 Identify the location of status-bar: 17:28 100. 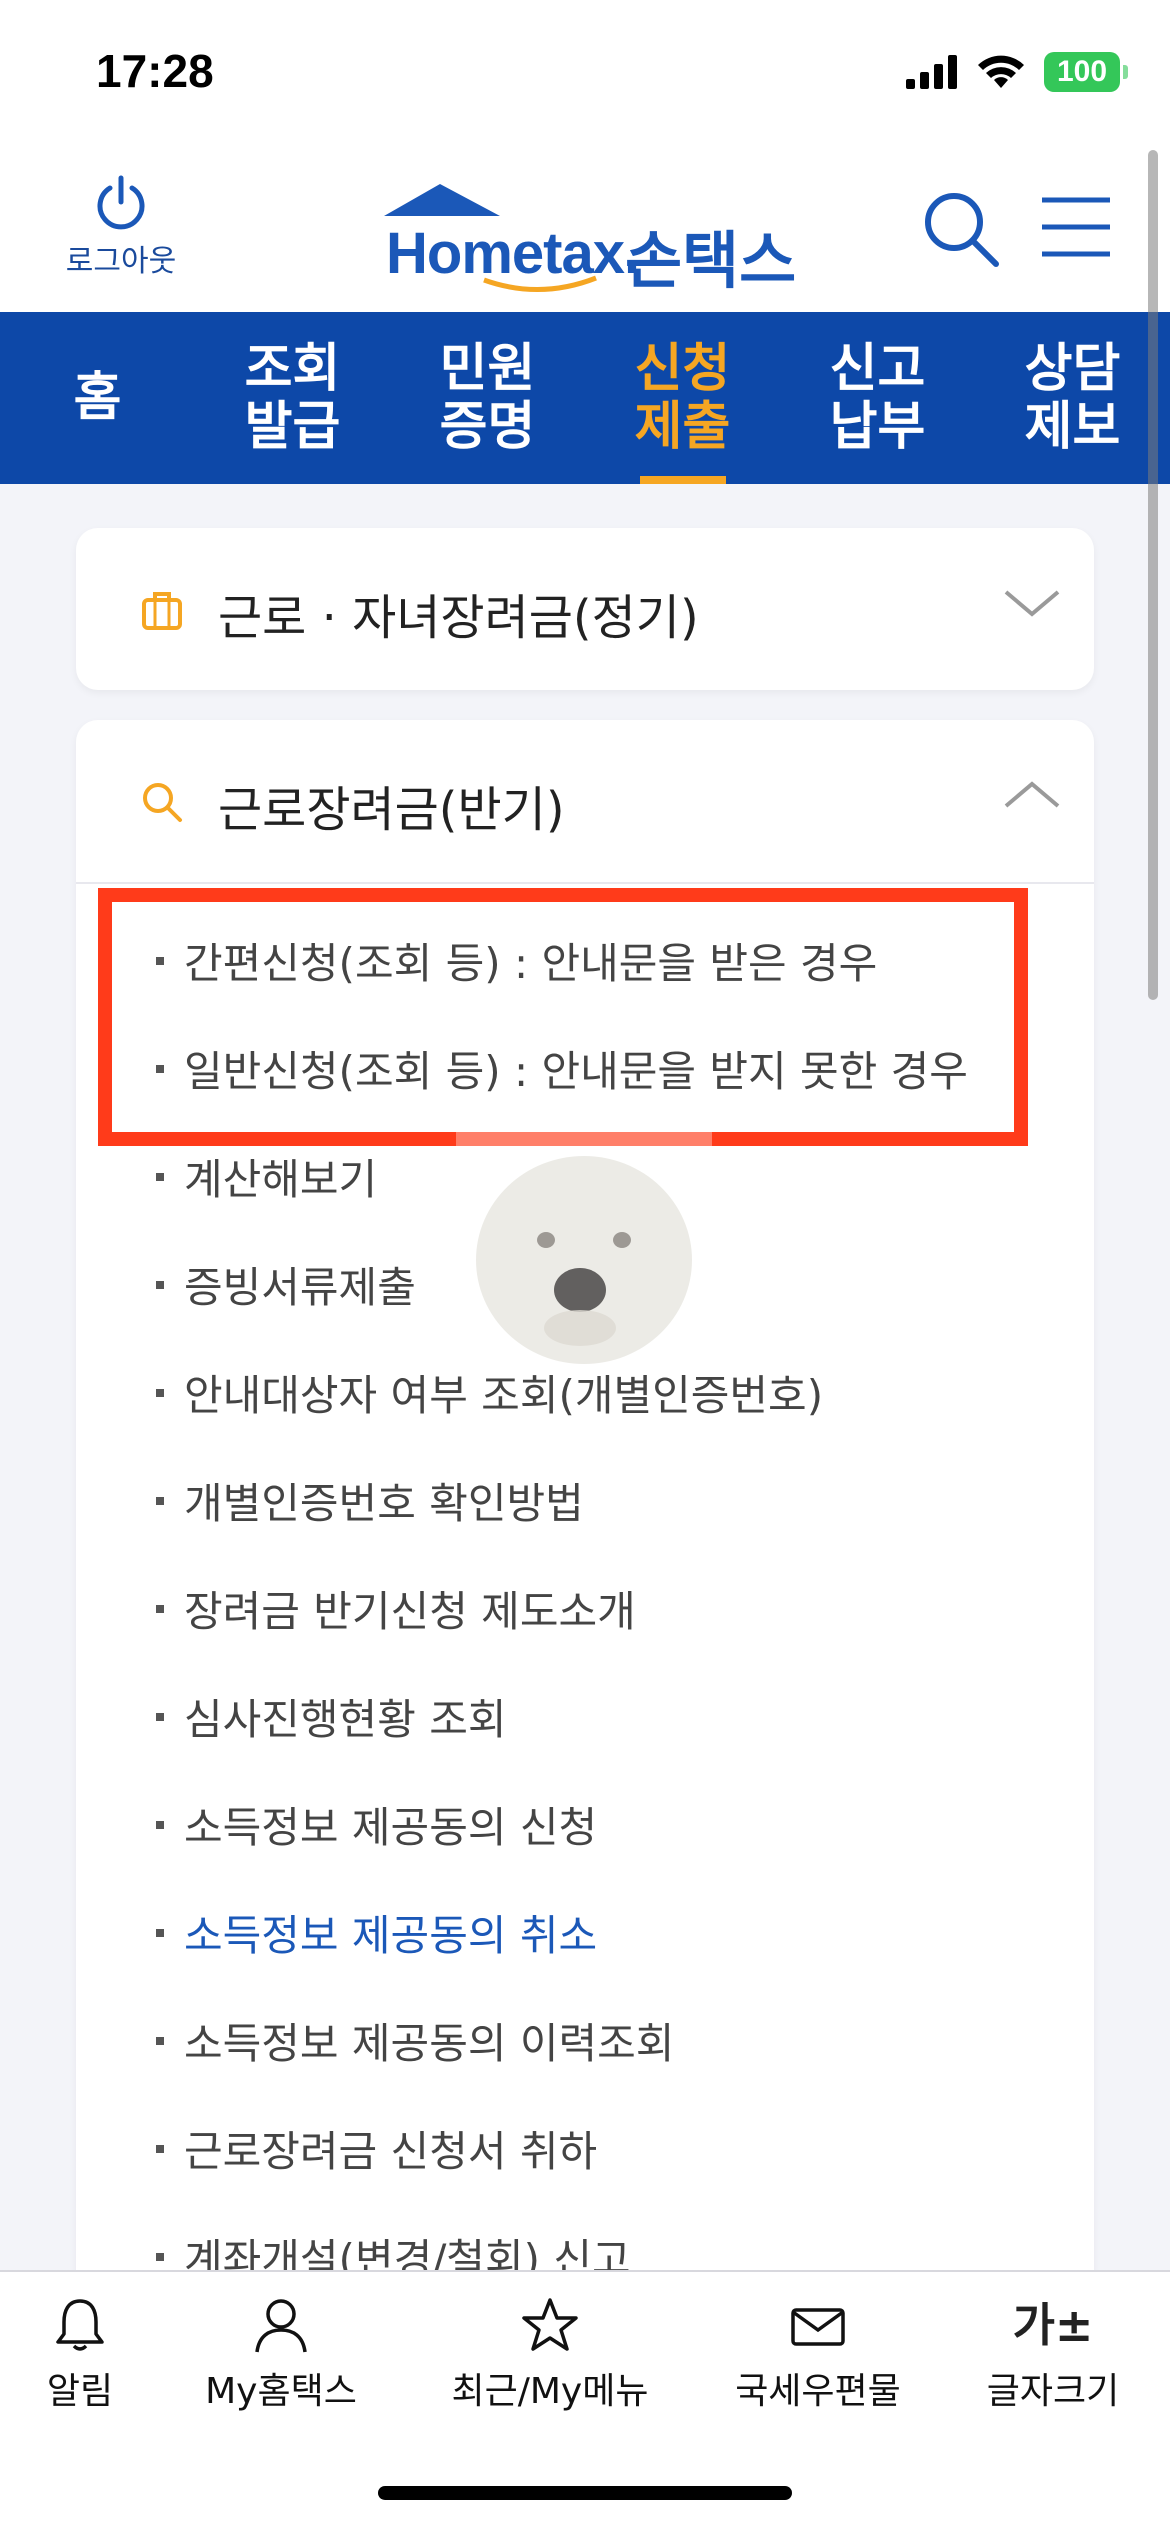
(585, 75).